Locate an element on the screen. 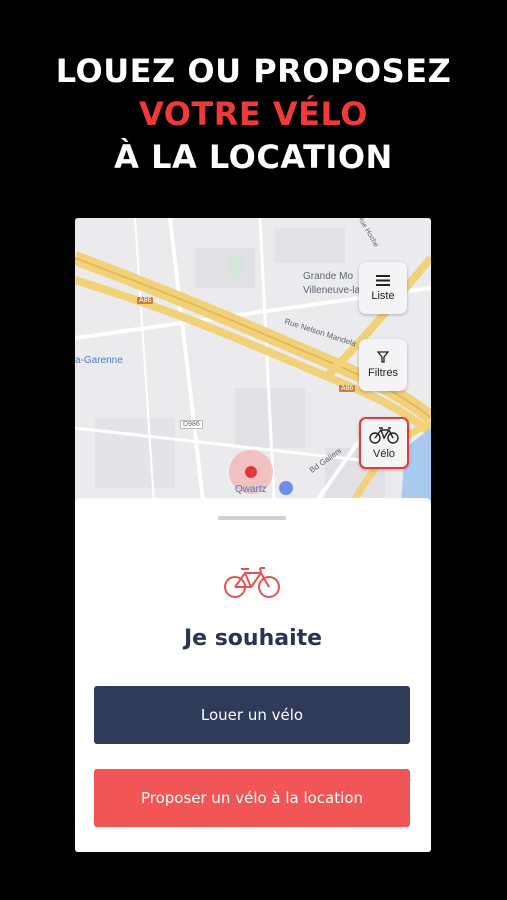 The height and width of the screenshot is (900, 507). headline-line-2: VOTRE VÉLO is located at coordinates (253, 114).